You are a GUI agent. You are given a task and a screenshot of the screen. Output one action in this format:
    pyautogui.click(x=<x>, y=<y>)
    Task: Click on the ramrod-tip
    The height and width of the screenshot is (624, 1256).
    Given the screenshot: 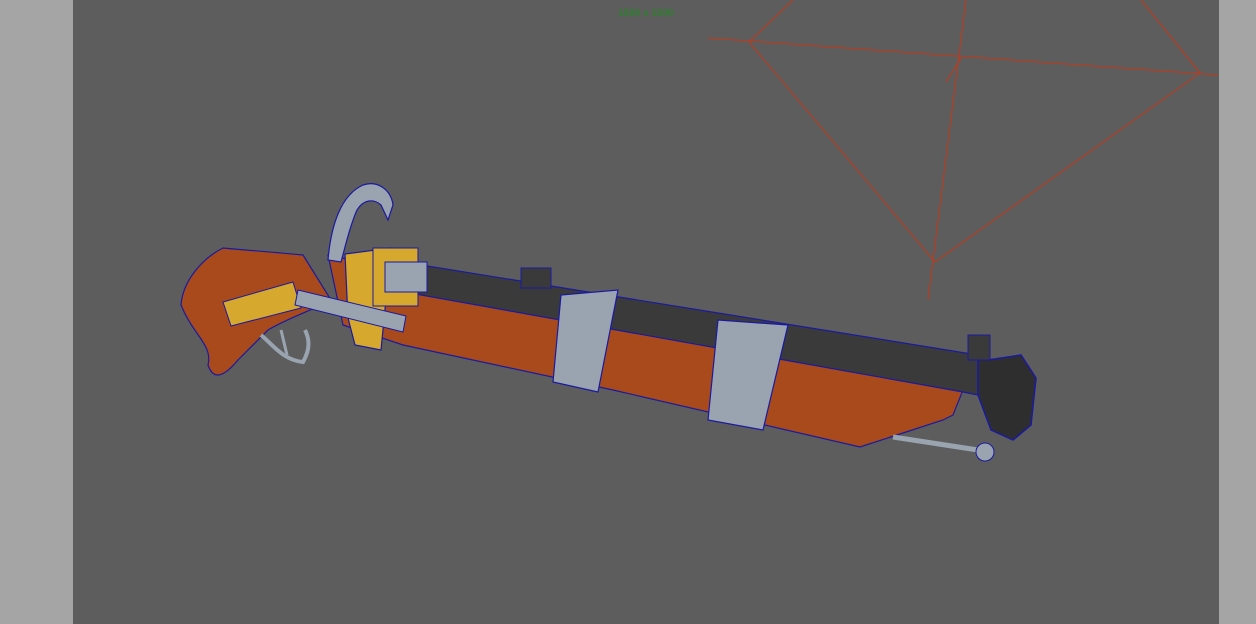 What is the action you would take?
    pyautogui.click(x=985, y=452)
    